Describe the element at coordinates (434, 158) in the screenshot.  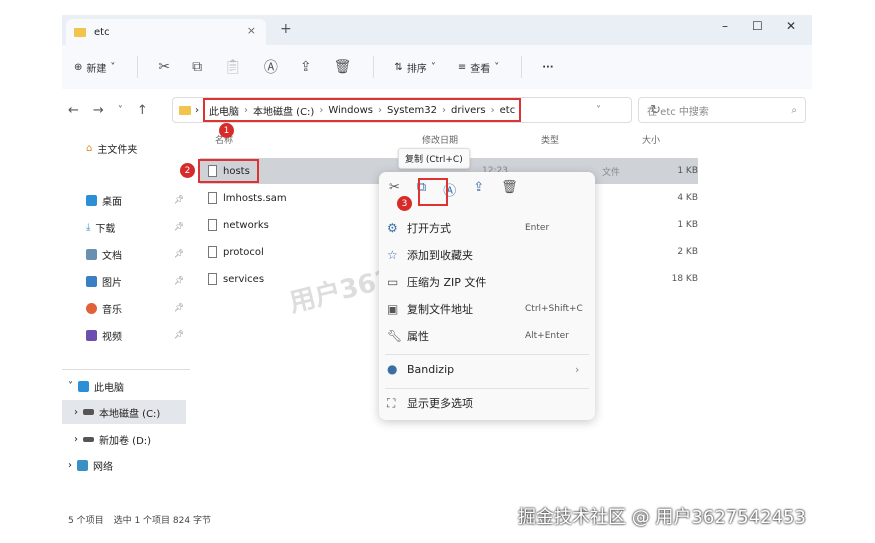
I see `tooltip-copy: 复制 (Ctrl+C)` at that location.